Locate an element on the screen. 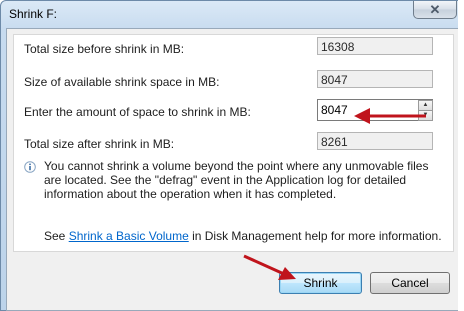 The width and height of the screenshot is (464, 311). close-button: ✕ is located at coordinates (435, 10).